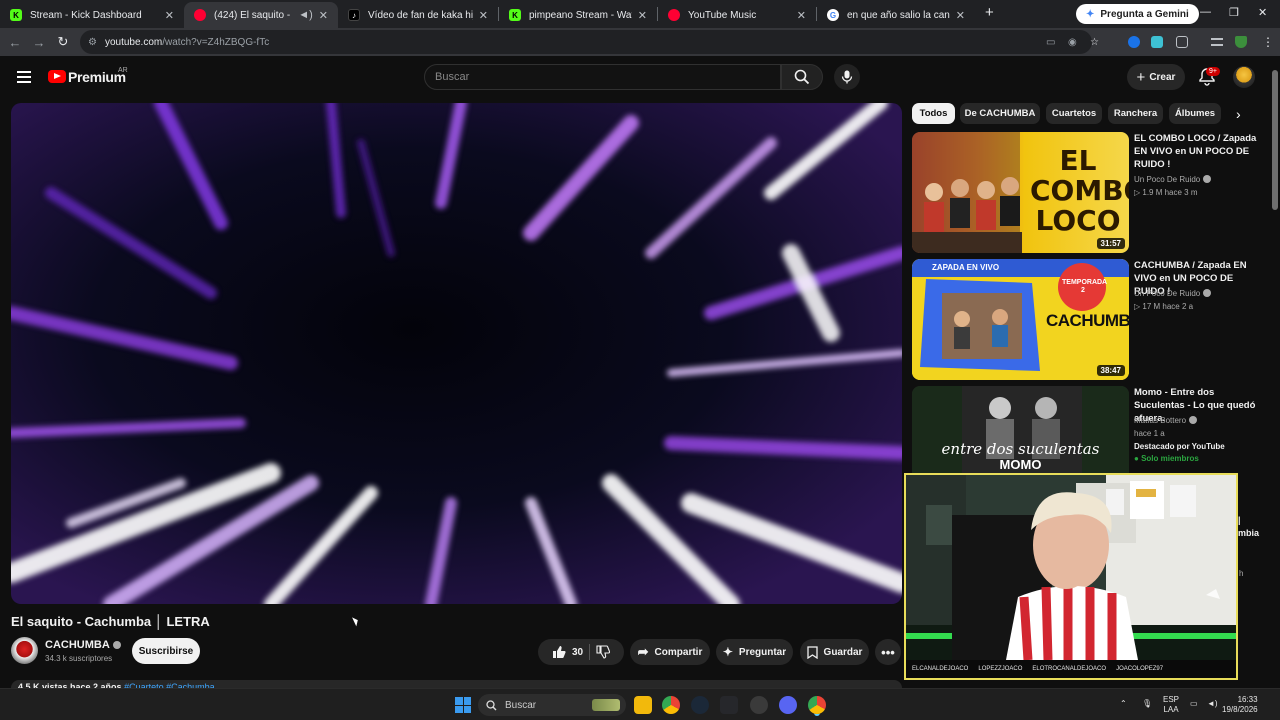 The image size is (1280, 720). Describe the element at coordinates (834, 652) in the screenshot. I see `save-button: Guardar` at that location.